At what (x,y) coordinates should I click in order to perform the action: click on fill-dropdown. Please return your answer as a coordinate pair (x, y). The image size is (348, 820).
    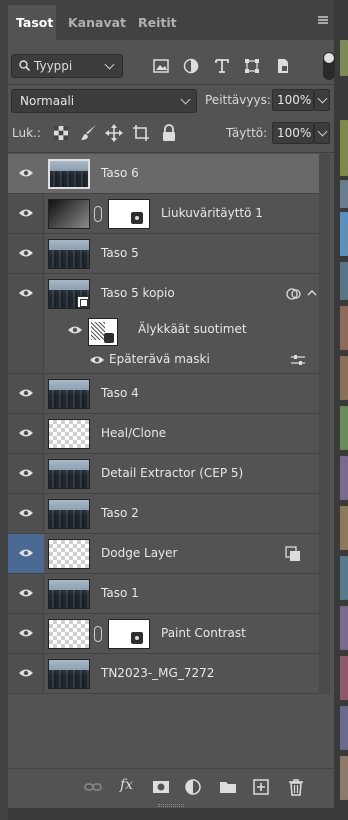
    Looking at the image, I should click on (322, 133).